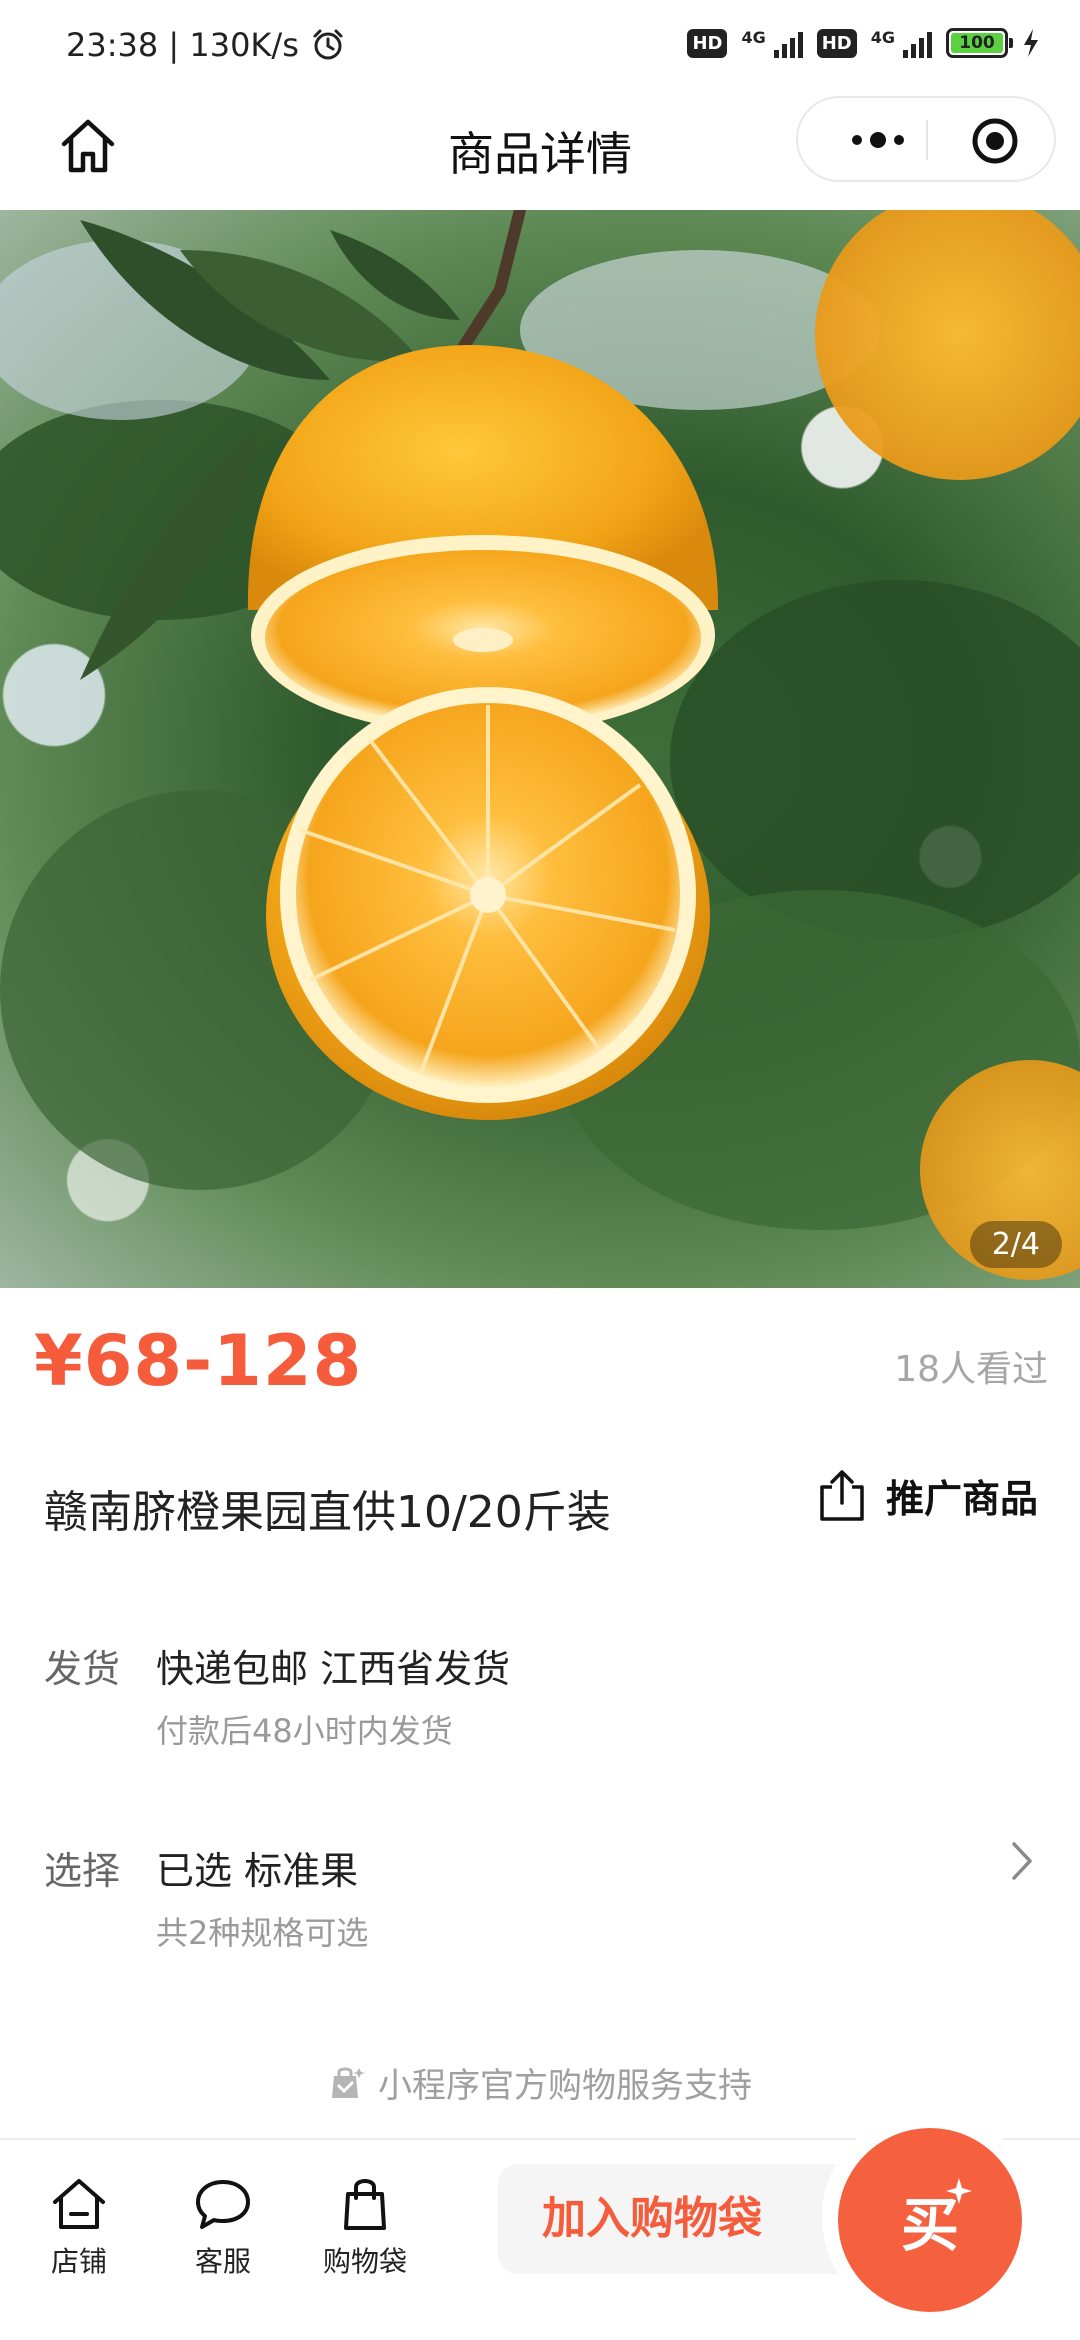 The height and width of the screenshot is (2340, 1080). What do you see at coordinates (882, 37) in the screenshot?
I see `network-type-2: 4G` at bounding box center [882, 37].